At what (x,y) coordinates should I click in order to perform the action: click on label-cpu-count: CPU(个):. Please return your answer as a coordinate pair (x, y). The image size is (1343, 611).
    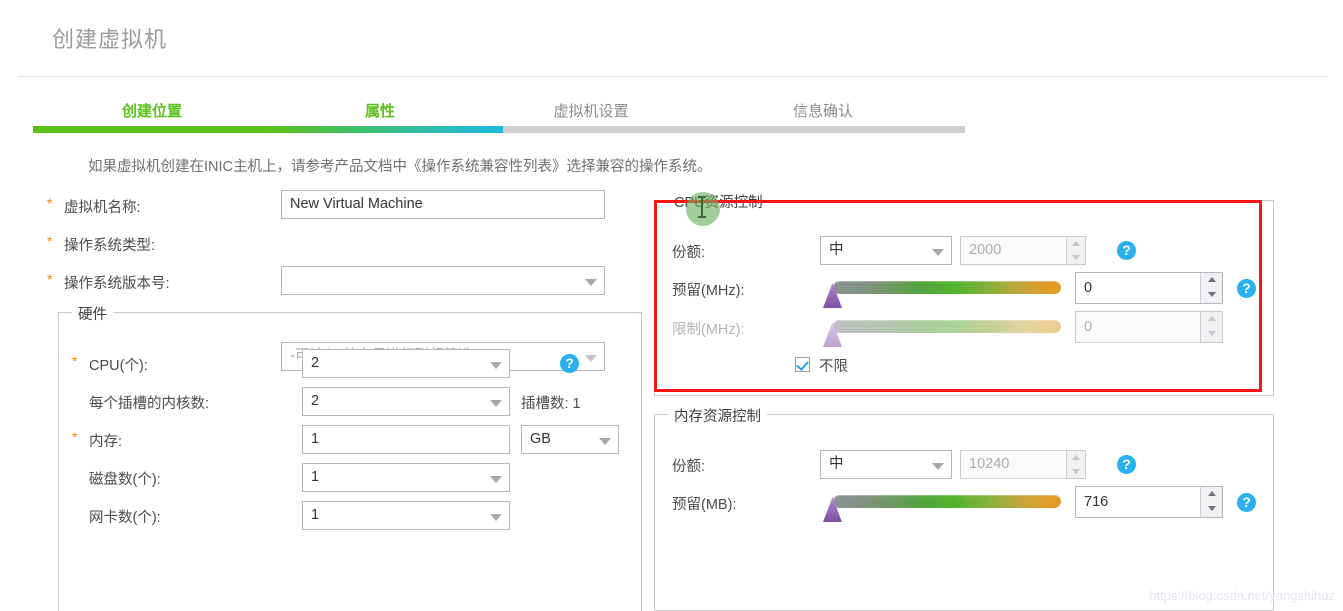
    Looking at the image, I should click on (118, 366).